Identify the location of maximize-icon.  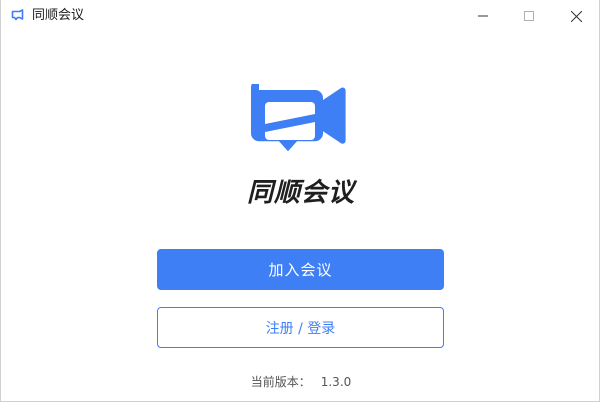
(529, 16).